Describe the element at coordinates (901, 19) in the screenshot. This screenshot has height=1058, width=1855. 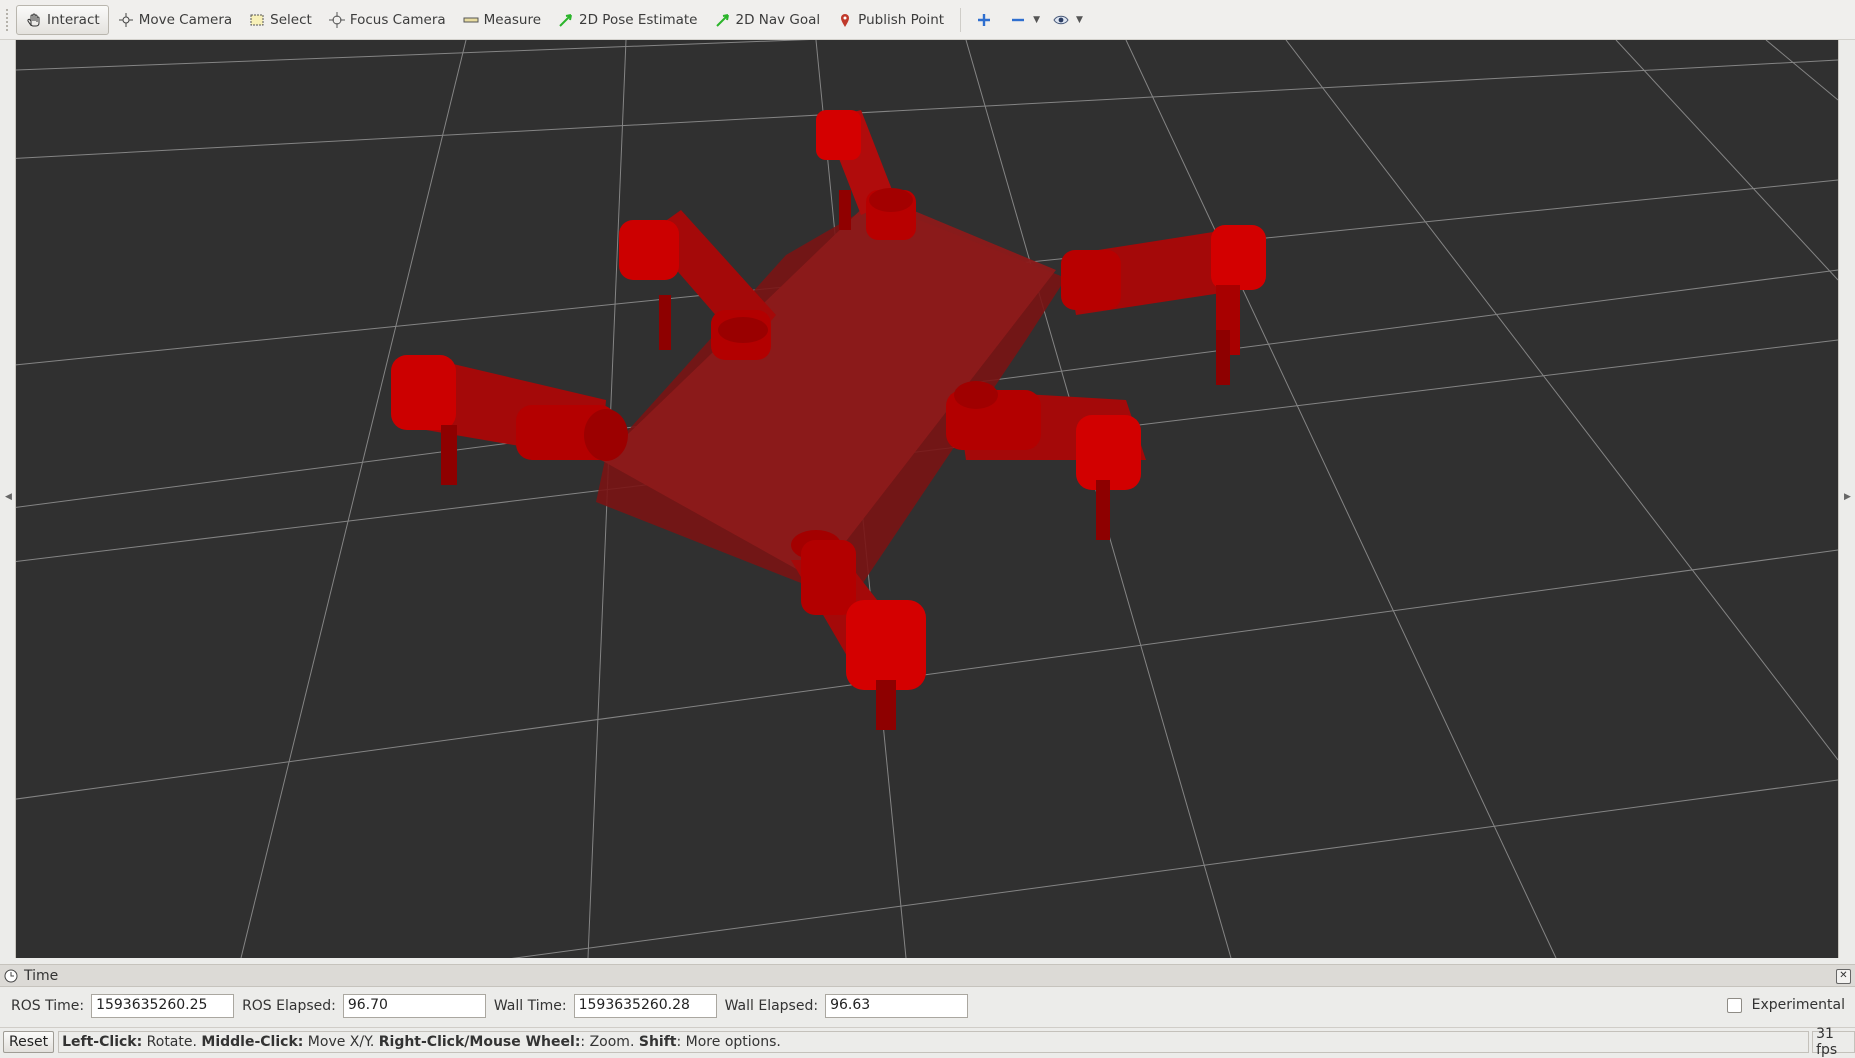
I see `publish-point-tool-label: Publish Point` at that location.